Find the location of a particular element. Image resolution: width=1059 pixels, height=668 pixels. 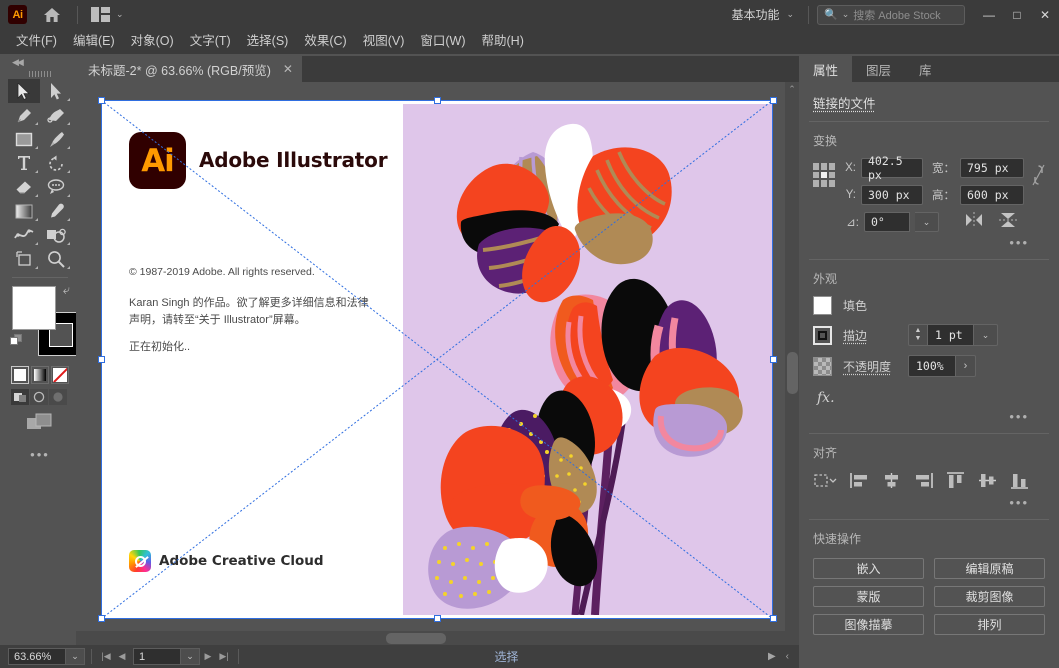

height-input: 600 px is located at coordinates (992, 195).